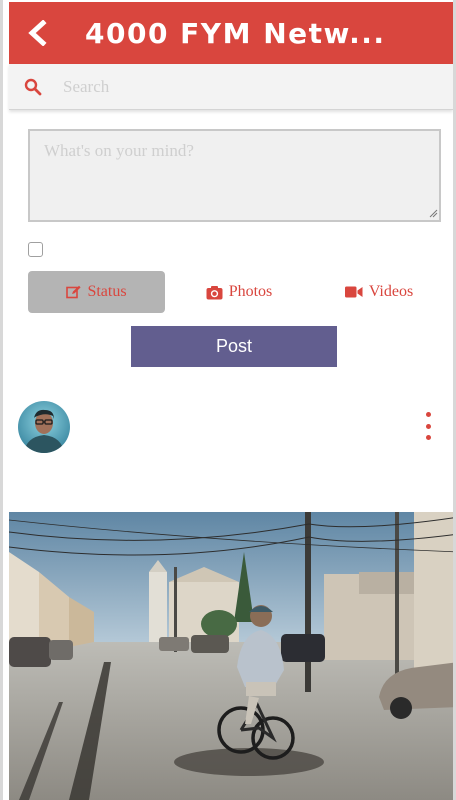 The image size is (456, 800). Describe the element at coordinates (35, 249) in the screenshot. I see `post-checkbox` at that location.